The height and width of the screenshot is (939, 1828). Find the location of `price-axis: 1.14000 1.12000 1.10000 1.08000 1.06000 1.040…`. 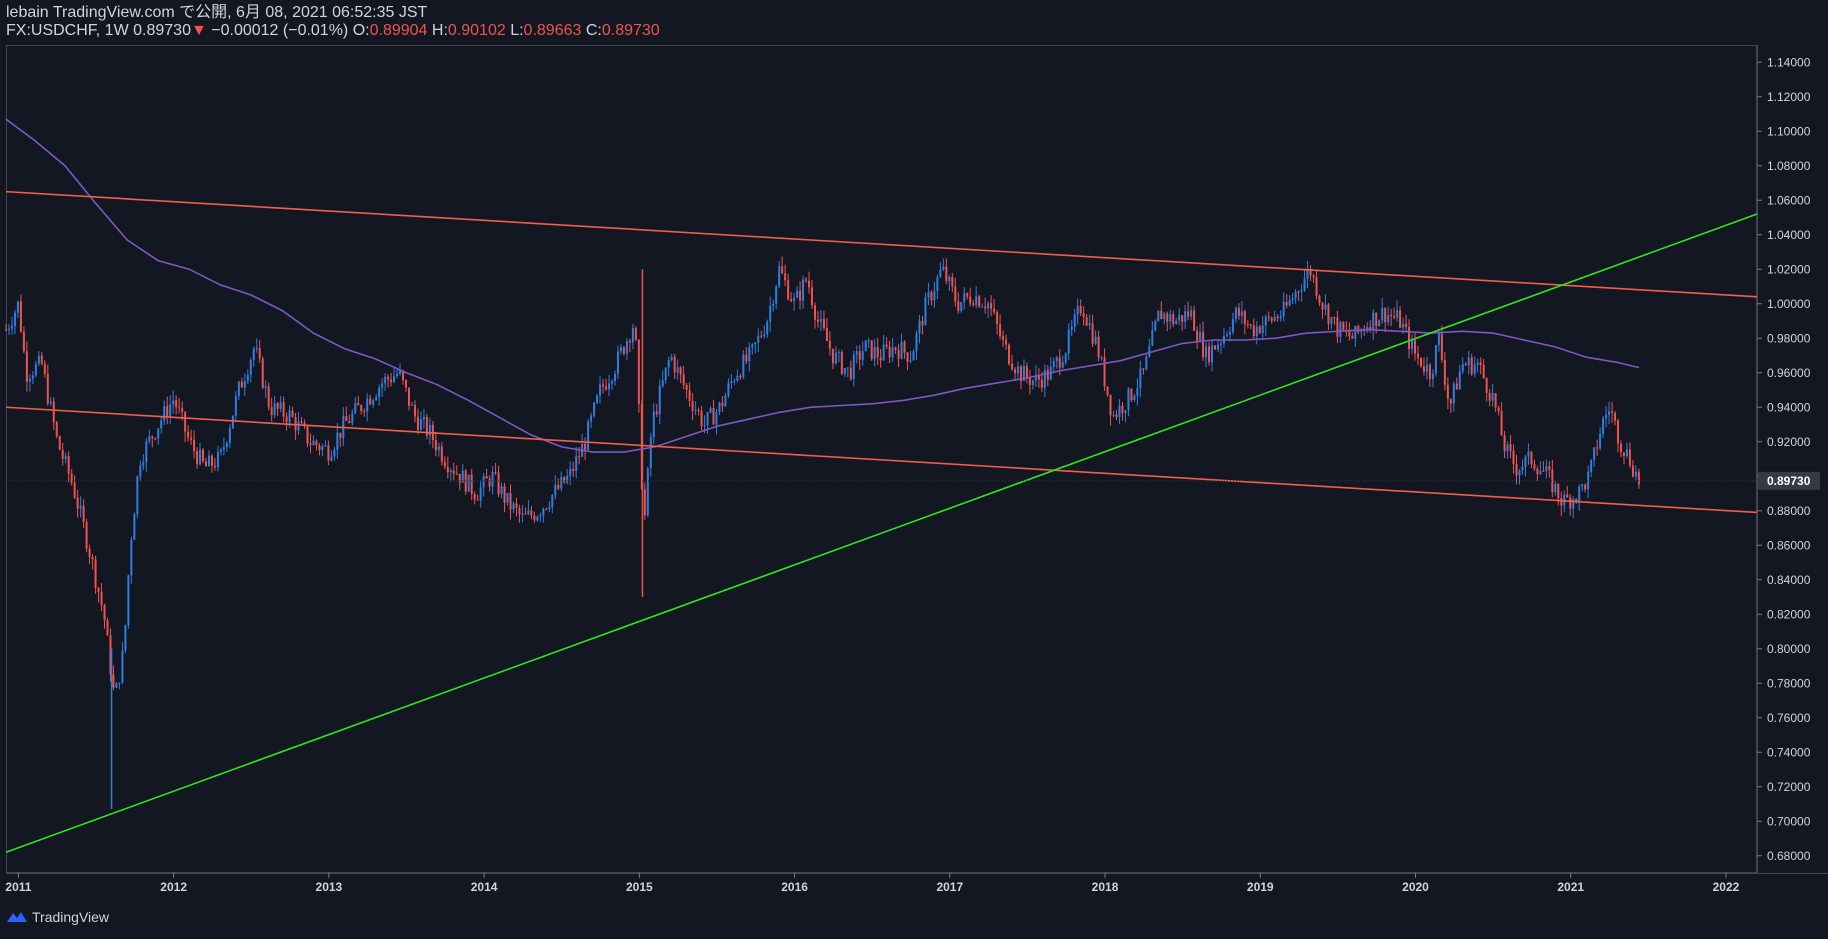

price-axis: 1.14000 1.12000 1.10000 1.08000 1.06000 1.040… is located at coordinates (1784, 459).